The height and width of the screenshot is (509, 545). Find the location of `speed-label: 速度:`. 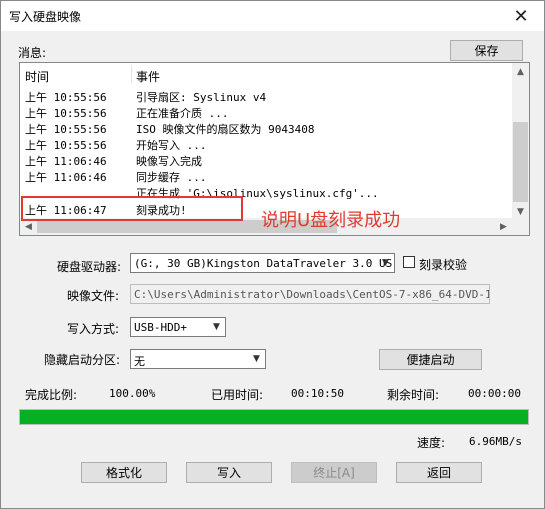

speed-label: 速度: is located at coordinates (431, 443).